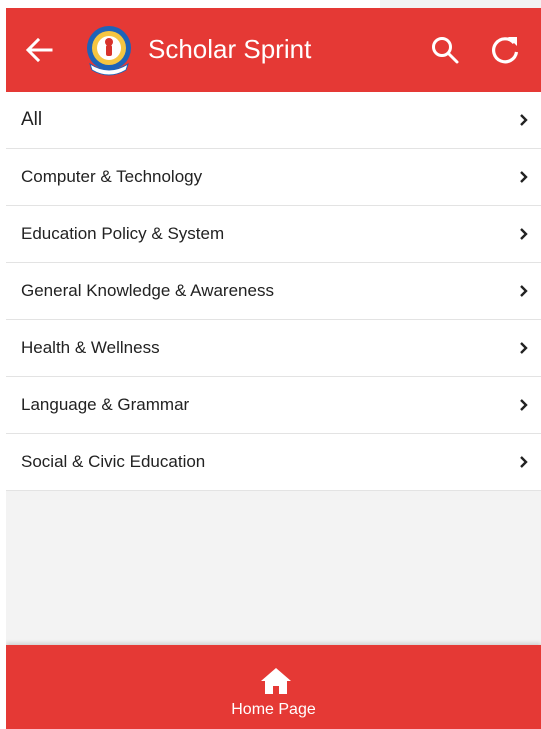 The width and height of the screenshot is (541, 729). What do you see at coordinates (90, 347) in the screenshot?
I see `category-label: Health & Wellness` at bounding box center [90, 347].